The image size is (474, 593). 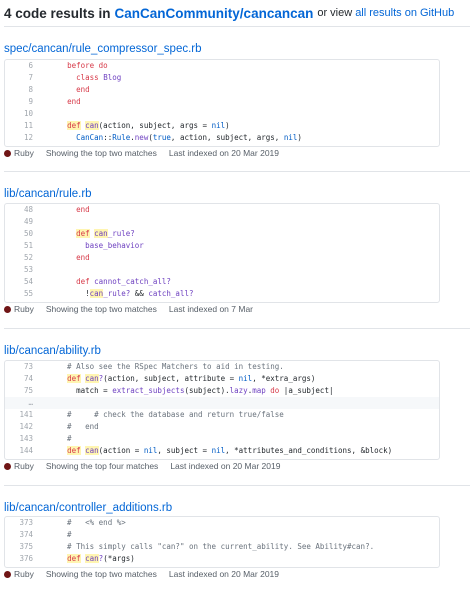 What do you see at coordinates (237, 49) in the screenshot?
I see `file-path-link: spec/cancan/rule_compressor_spec.rb` at bounding box center [237, 49].